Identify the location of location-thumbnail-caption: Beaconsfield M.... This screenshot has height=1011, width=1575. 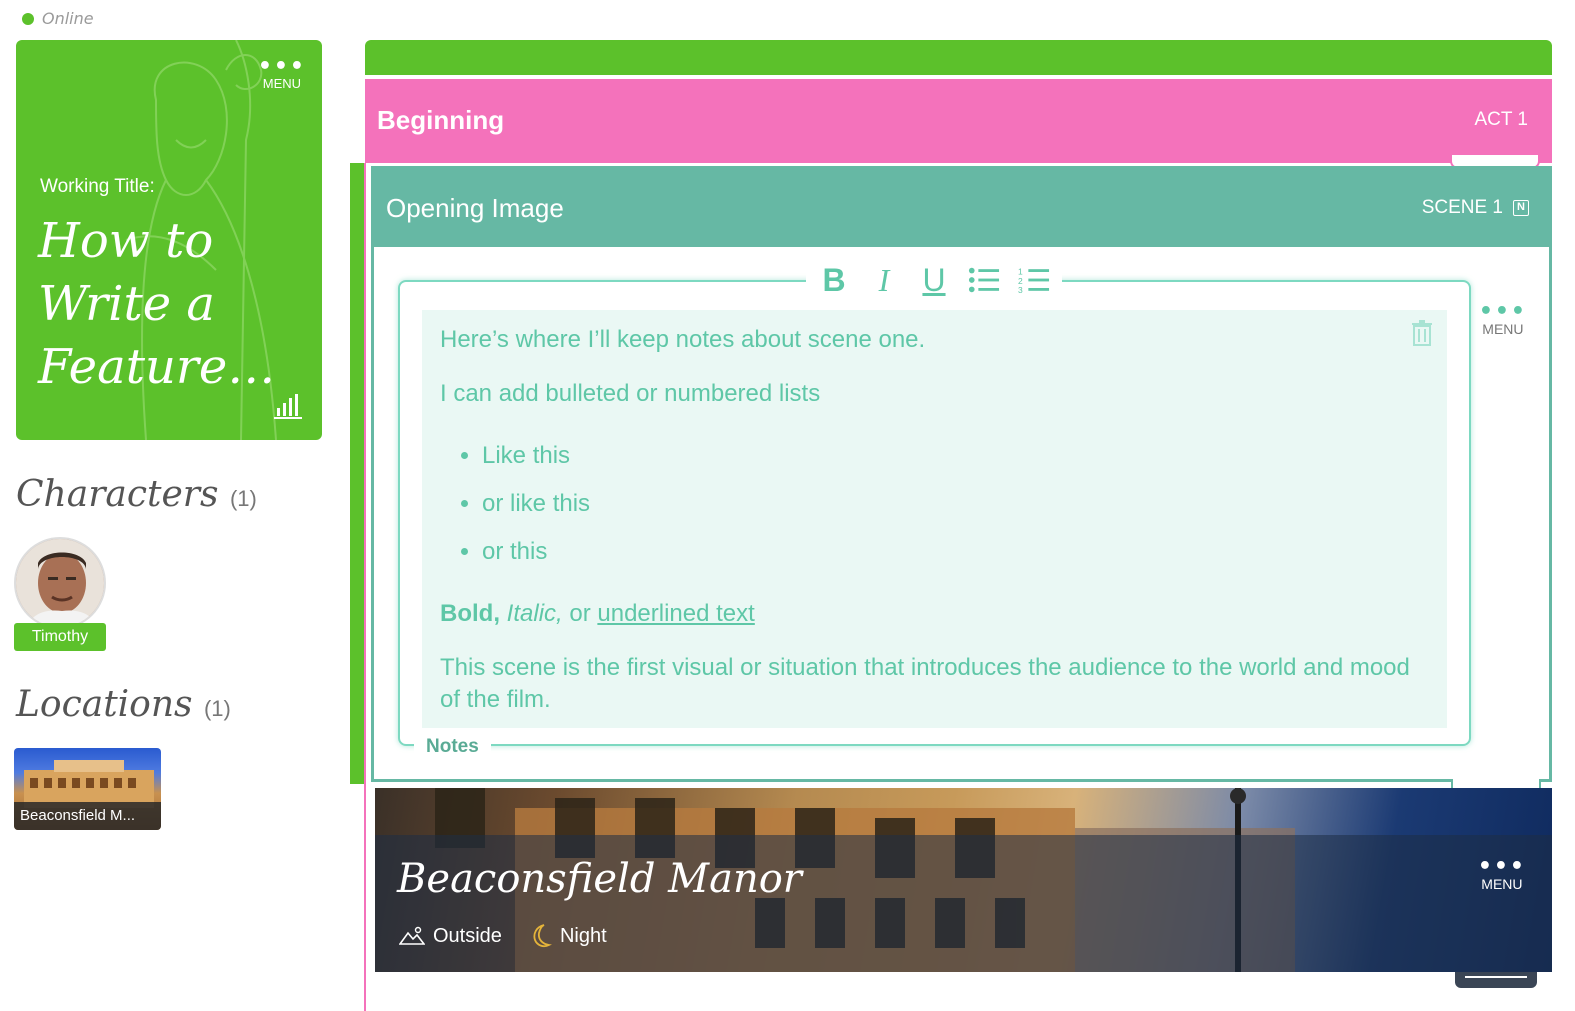
(87, 816).